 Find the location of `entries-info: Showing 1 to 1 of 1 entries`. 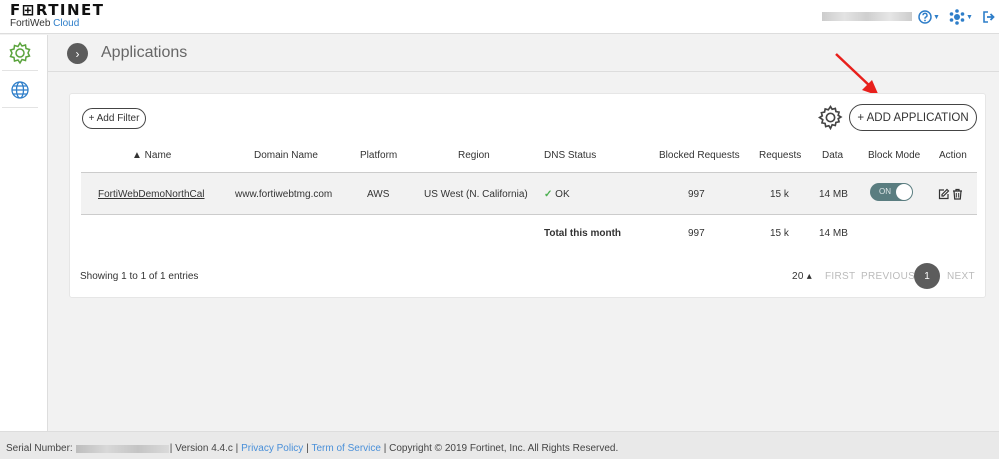

entries-info: Showing 1 to 1 of 1 entries is located at coordinates (139, 276).